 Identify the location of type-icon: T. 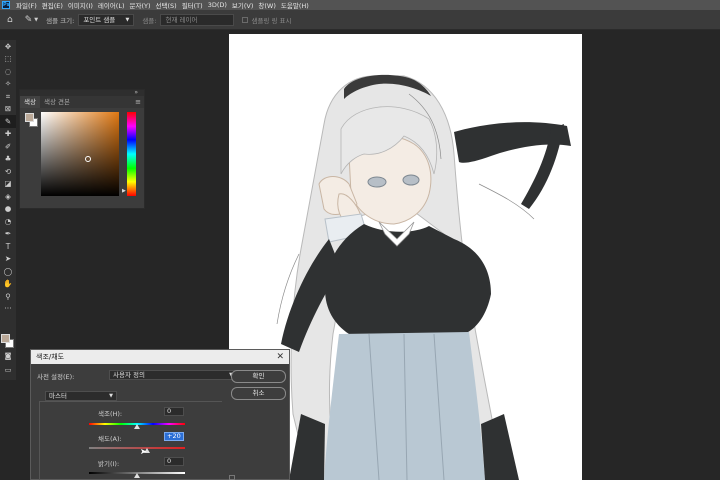
(8, 246).